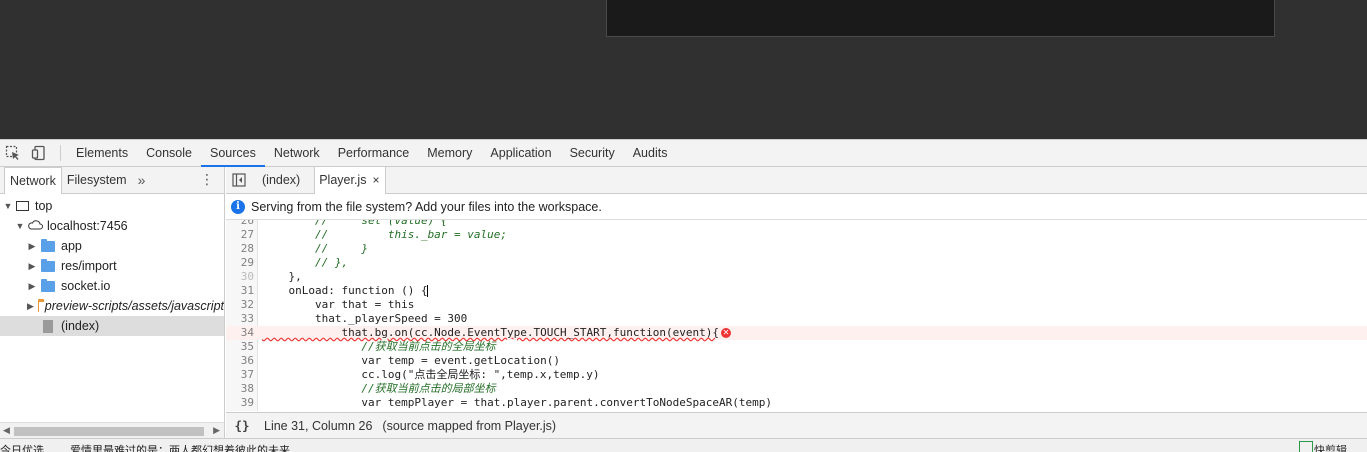 This screenshot has height=452, width=1367. Describe the element at coordinates (48, 265) in the screenshot. I see `folder-icon` at that location.